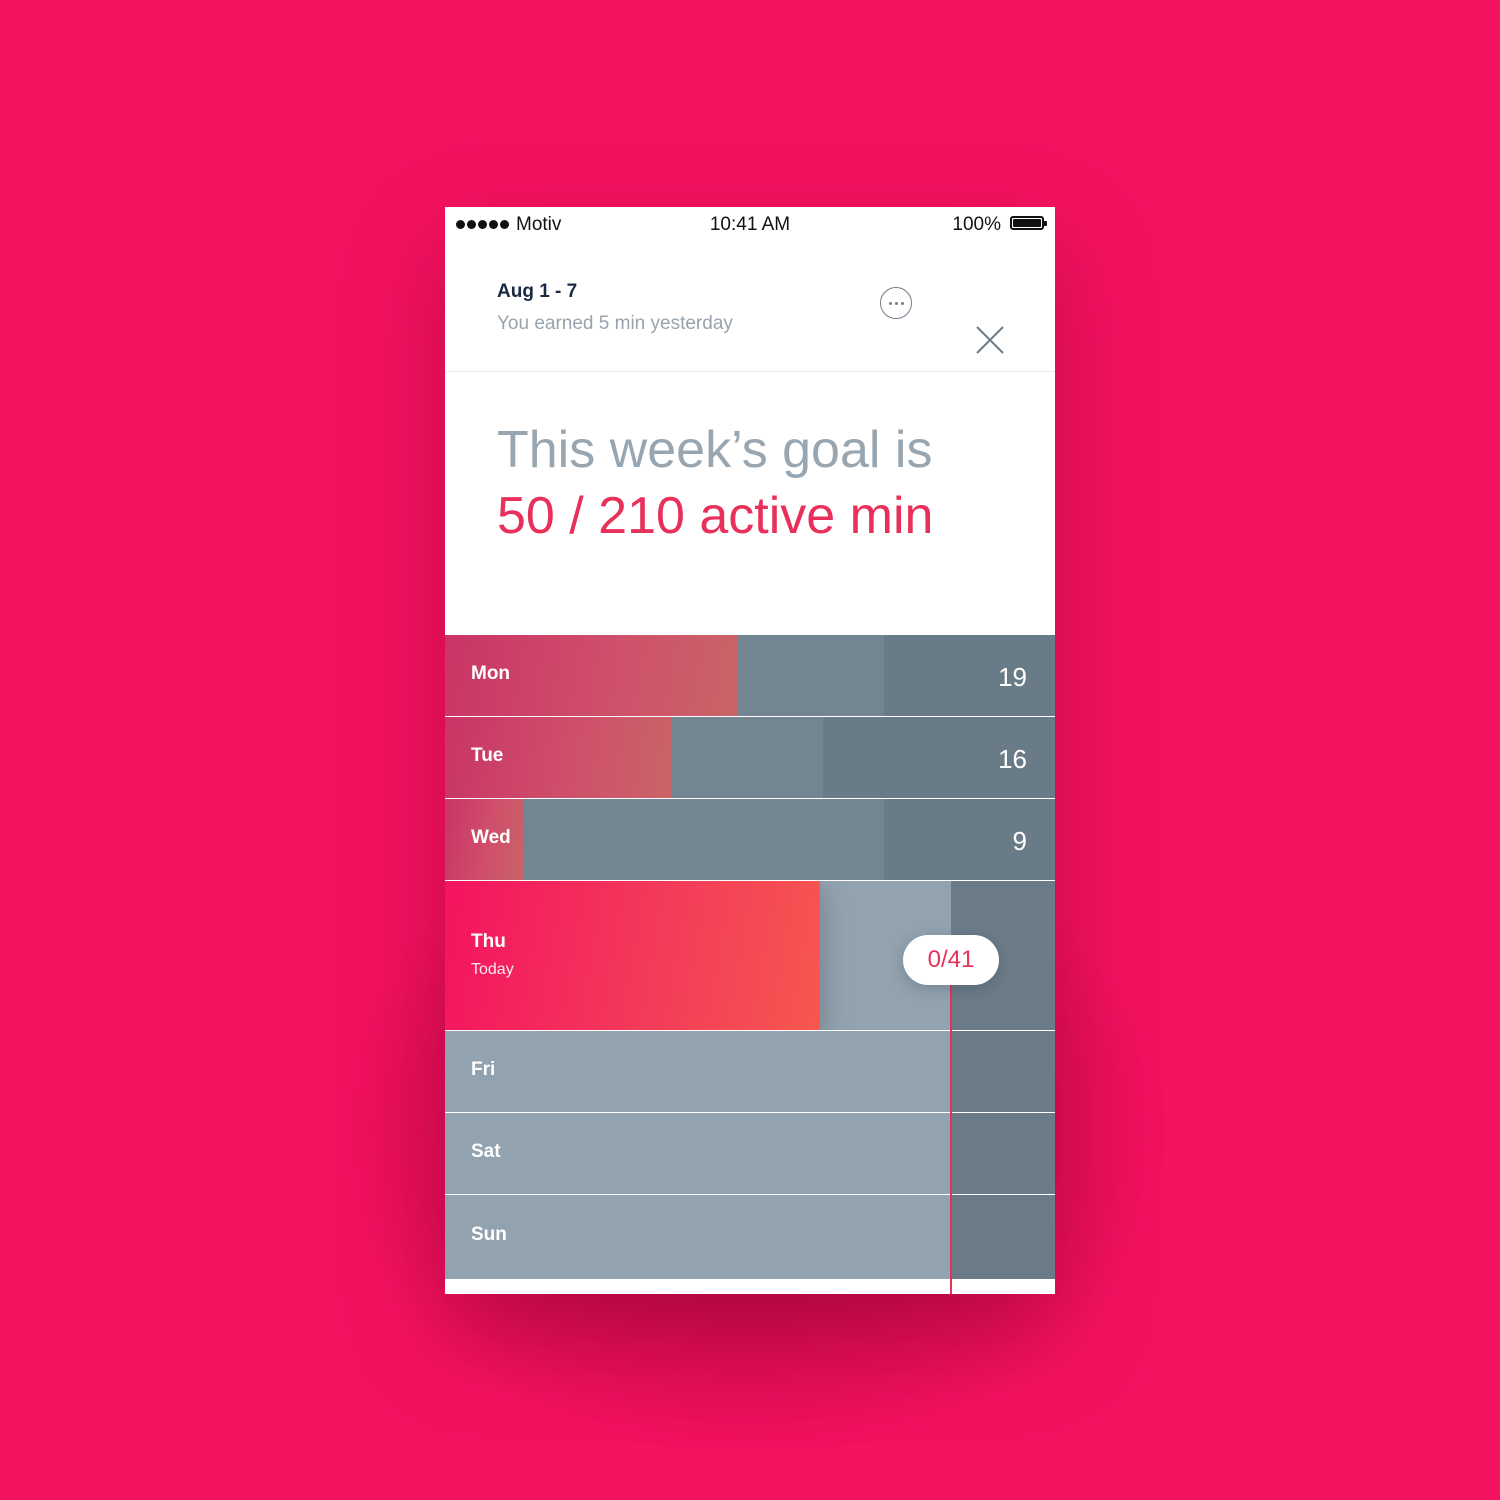 The image size is (1500, 1500). I want to click on day-row-sat: Sat, so click(750, 1154).